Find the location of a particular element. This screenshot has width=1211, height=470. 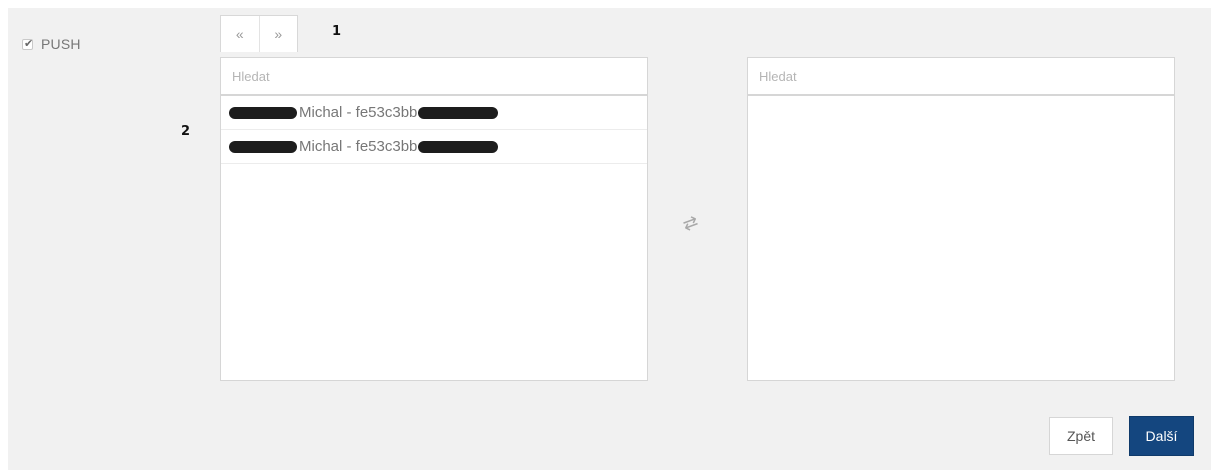

checkmark-icon: ✔ is located at coordinates (29, 43).